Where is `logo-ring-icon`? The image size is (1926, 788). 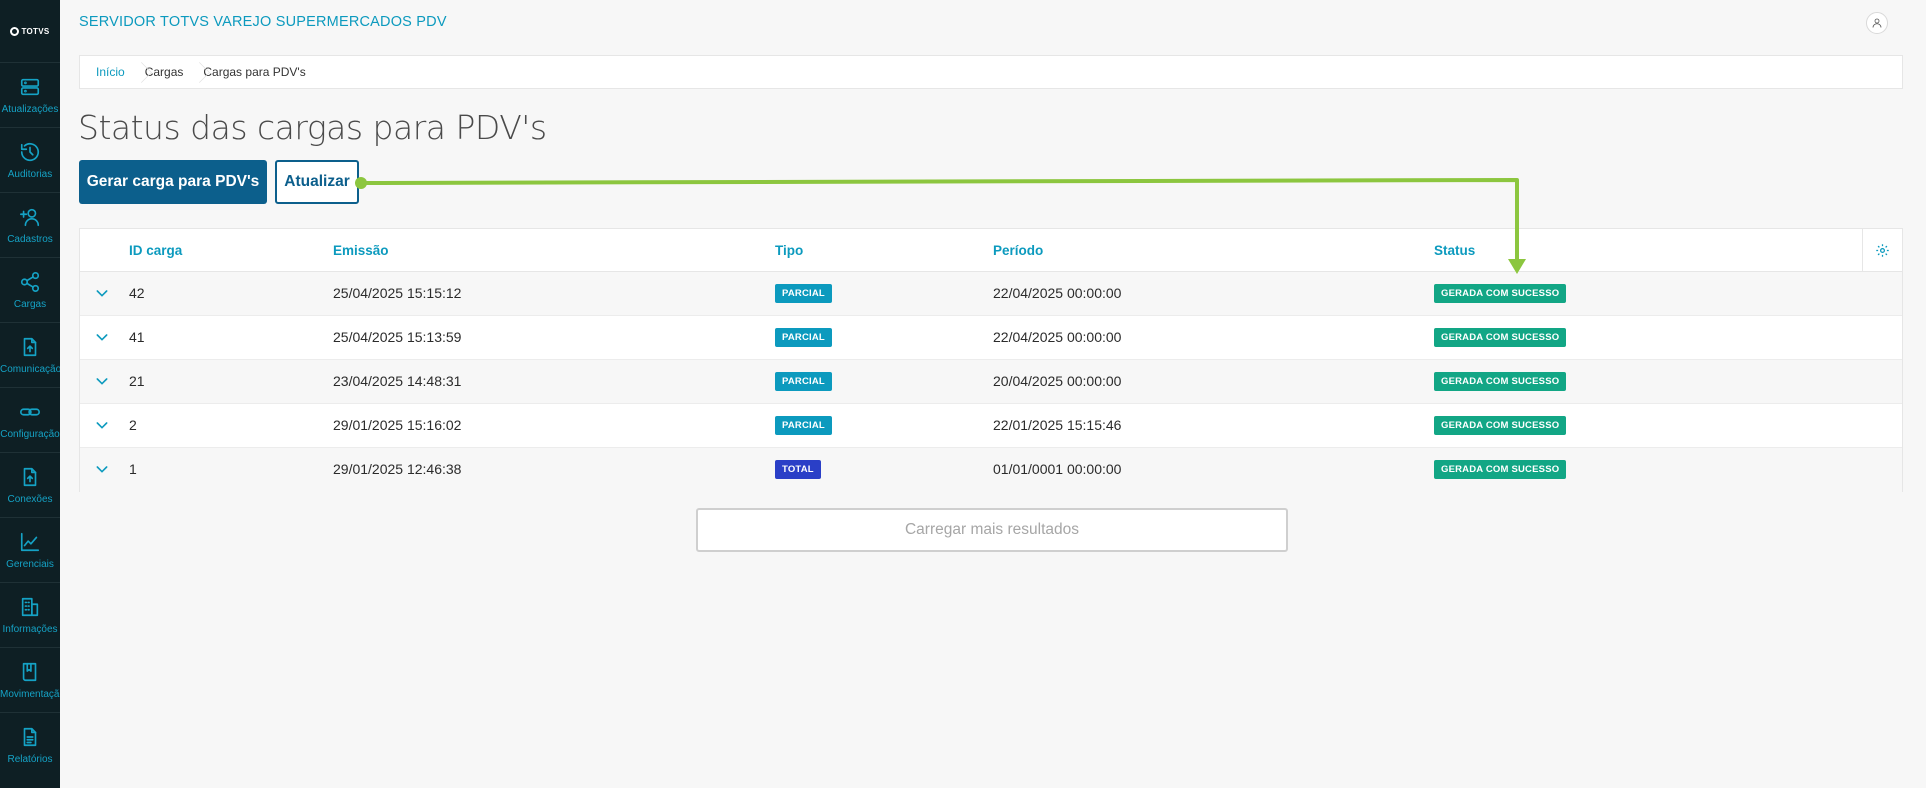
logo-ring-icon is located at coordinates (15, 31).